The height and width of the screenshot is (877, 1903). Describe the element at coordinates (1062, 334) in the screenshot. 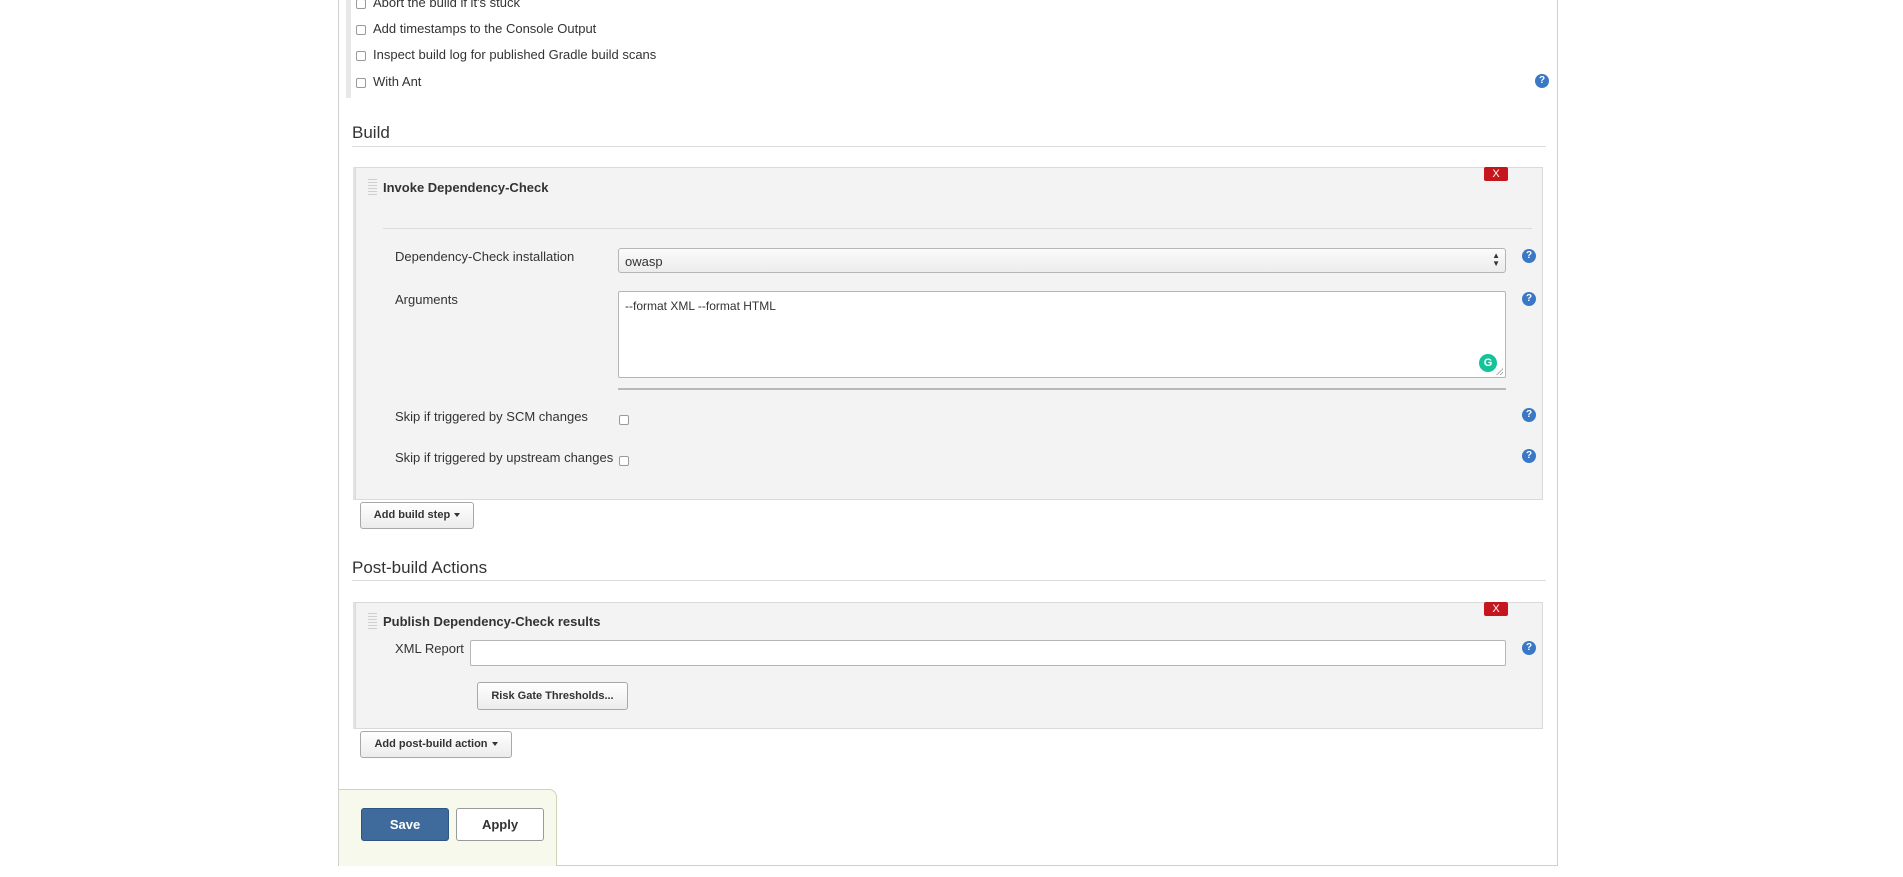

I see `arguments-textarea: --format XML --format HTML G` at that location.